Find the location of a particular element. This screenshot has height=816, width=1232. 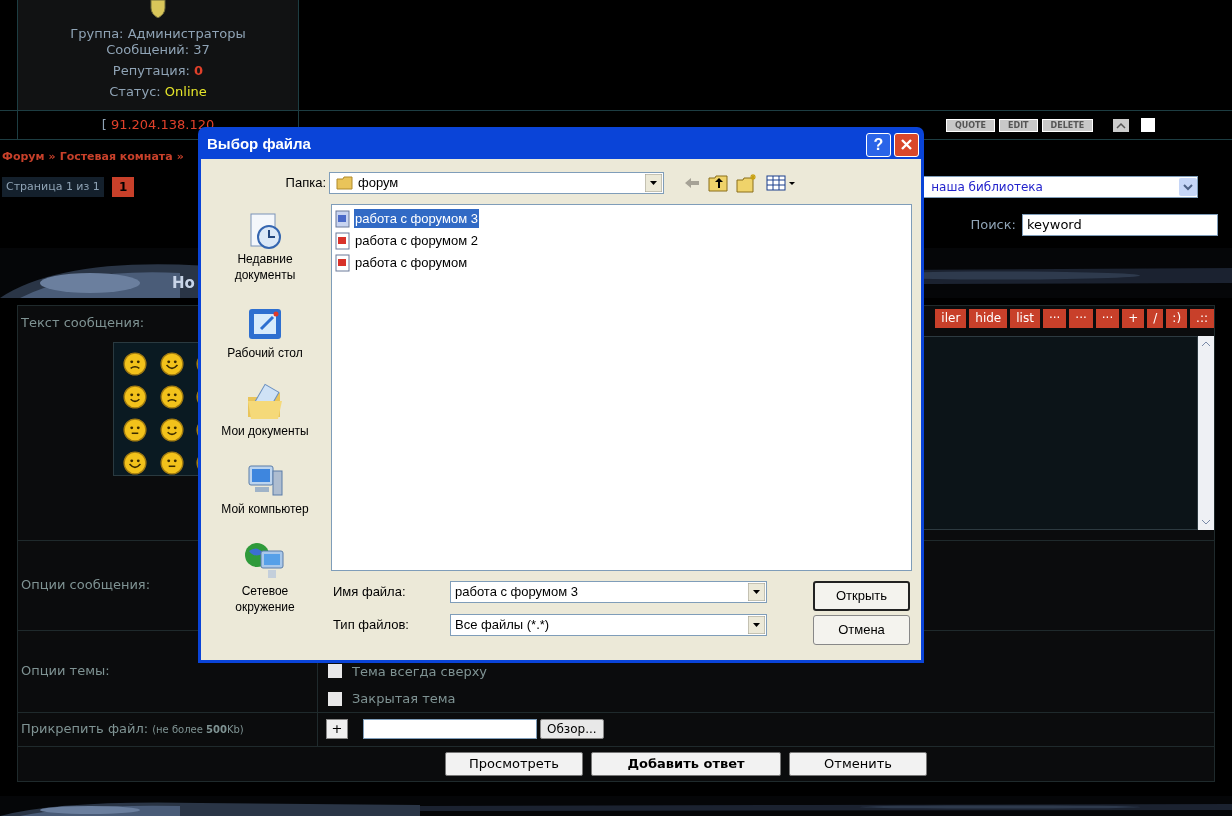

form-action-button: Отменить is located at coordinates (858, 763).